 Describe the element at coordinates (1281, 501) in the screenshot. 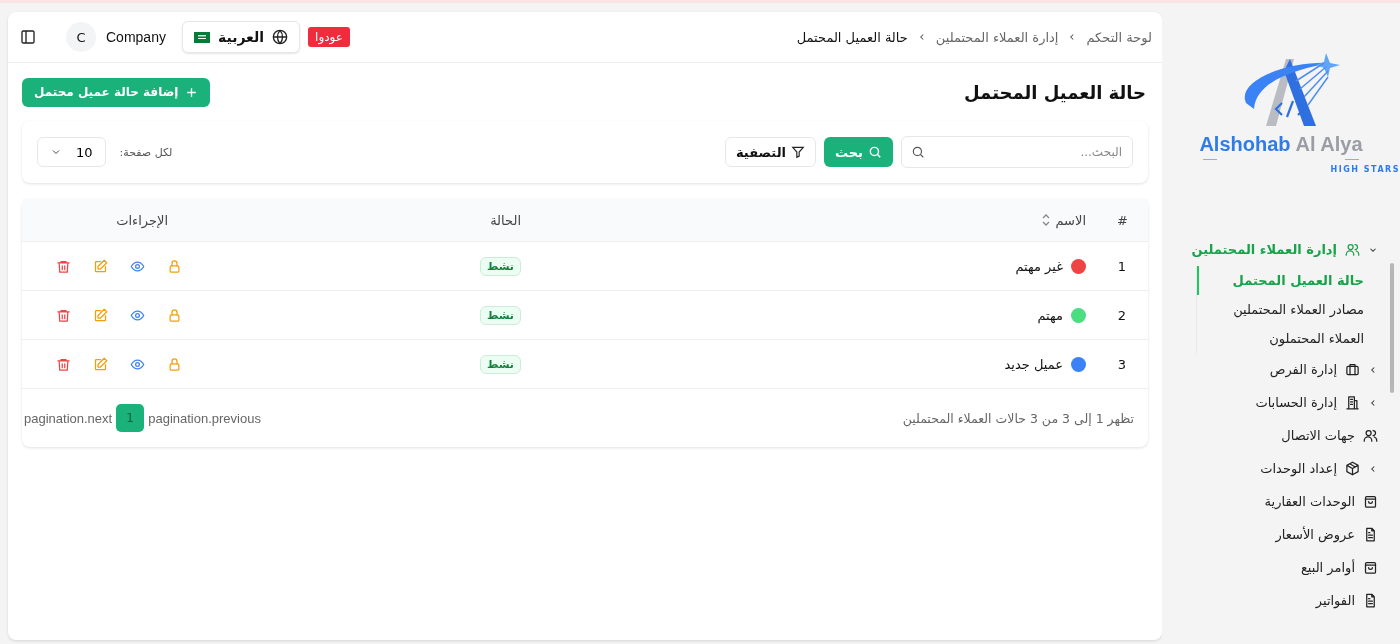

I see `menu-item: الوحدات العقارية` at that location.